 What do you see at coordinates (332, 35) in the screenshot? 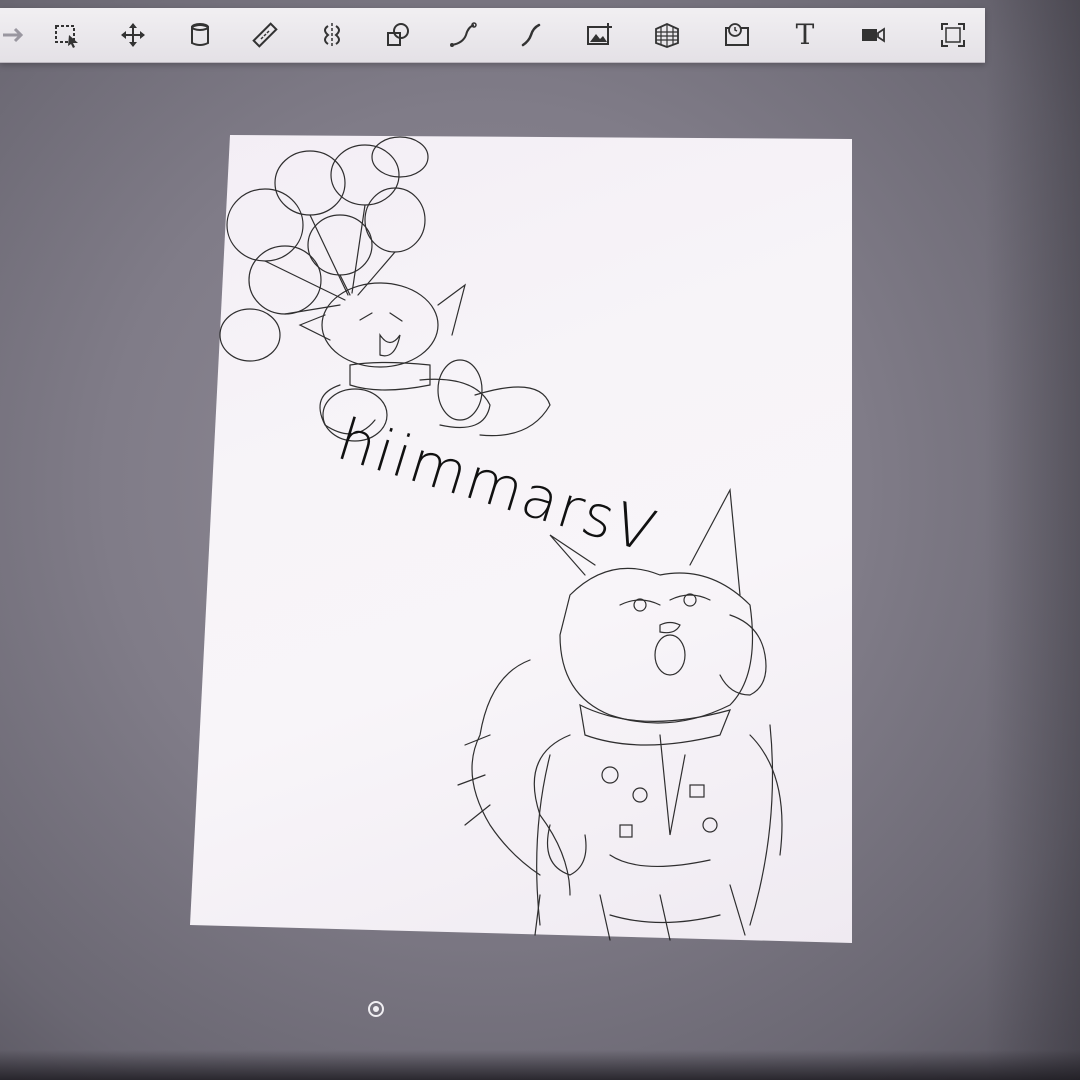
I see `symmetry-icon` at bounding box center [332, 35].